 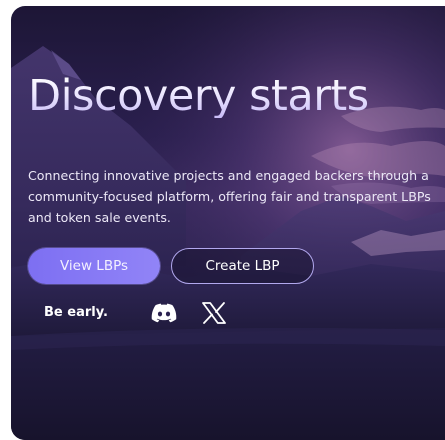 I want to click on view-lbps-button: View LBPs, so click(x=94, y=266).